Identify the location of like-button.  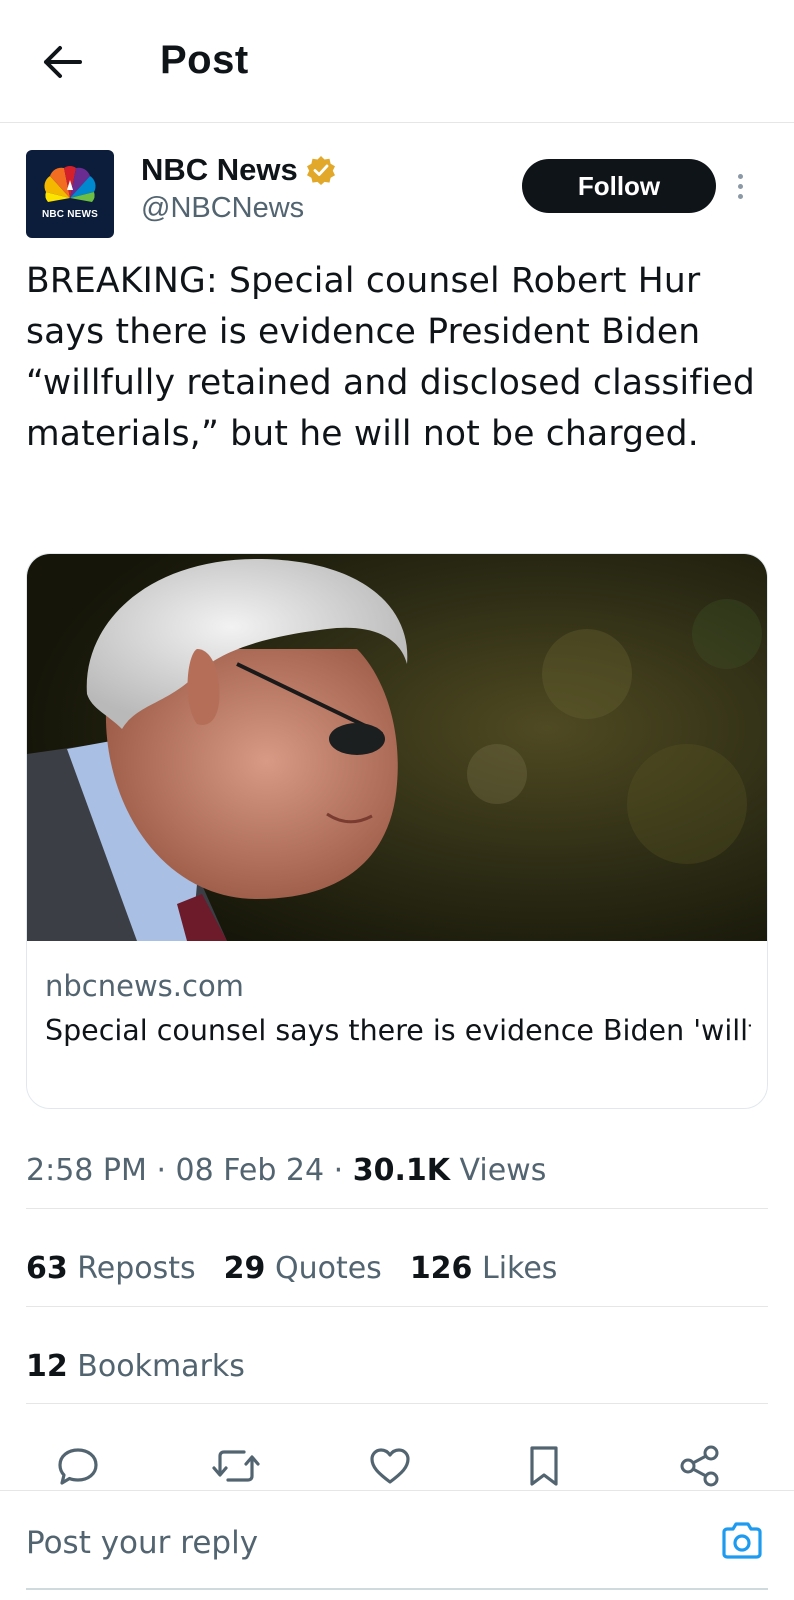
(390, 1466).